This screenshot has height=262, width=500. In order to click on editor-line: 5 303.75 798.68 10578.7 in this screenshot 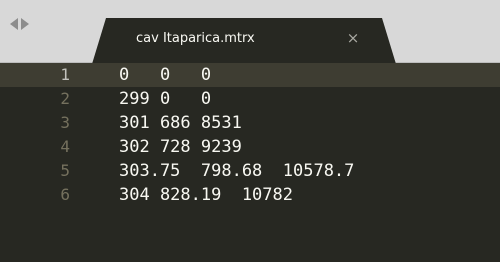, I will do `click(250, 171)`.